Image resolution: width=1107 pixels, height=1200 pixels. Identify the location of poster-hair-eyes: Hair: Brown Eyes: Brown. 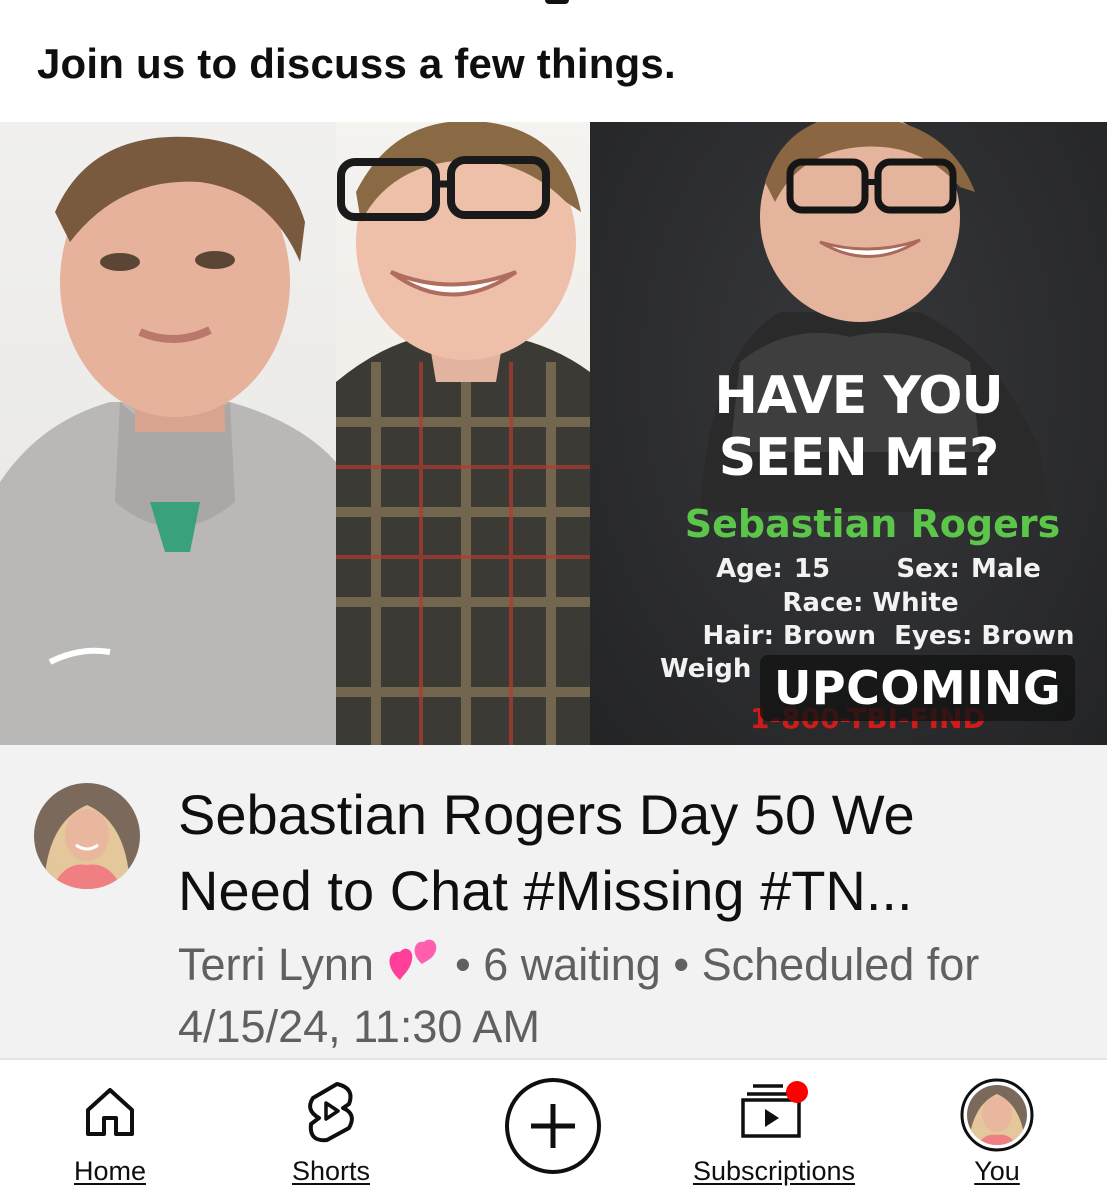
(888, 636).